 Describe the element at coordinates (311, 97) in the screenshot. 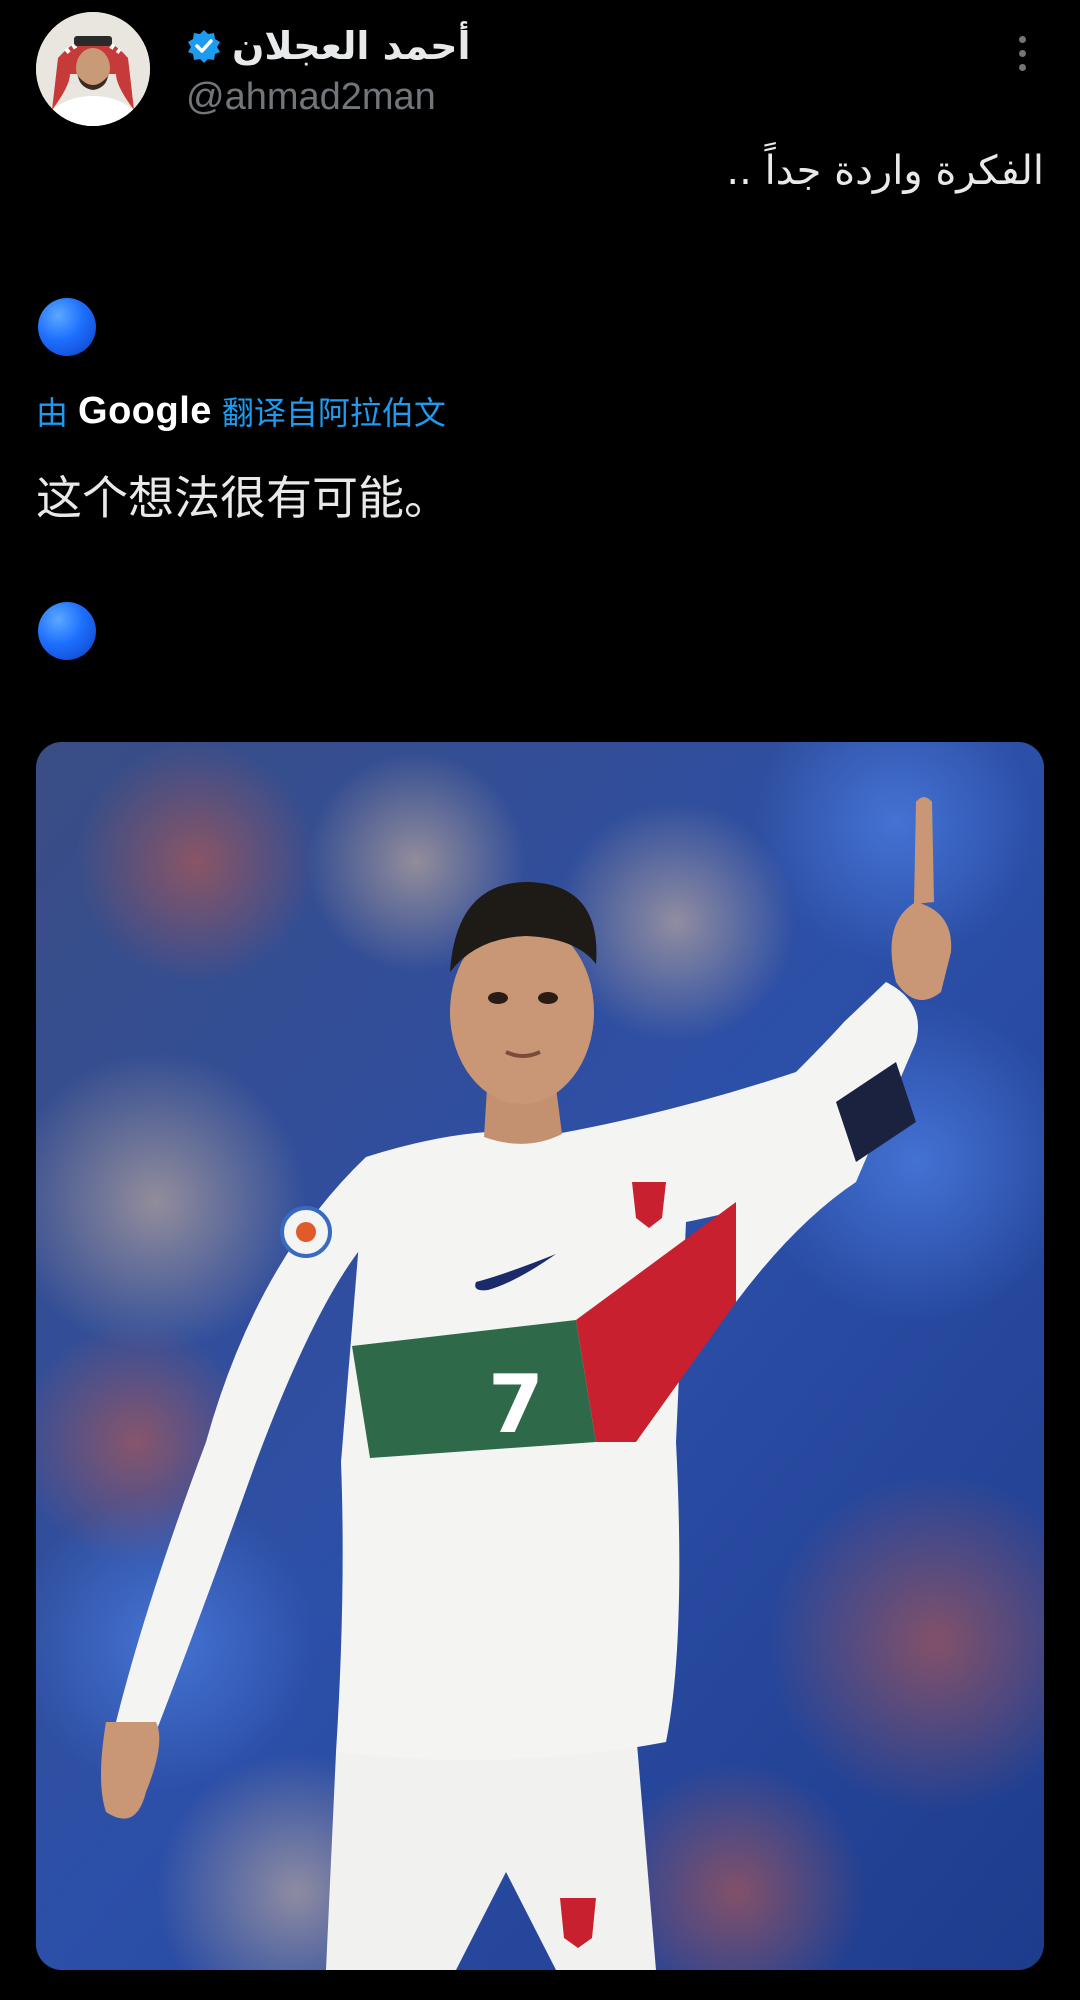

I see `author-handle: @ahmad2man` at that location.